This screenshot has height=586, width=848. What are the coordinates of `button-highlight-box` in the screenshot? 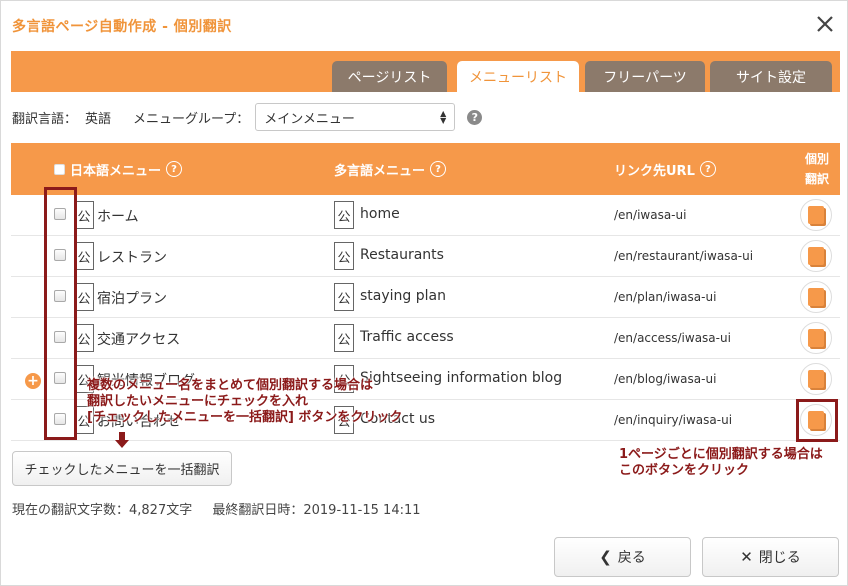 It's located at (817, 420).